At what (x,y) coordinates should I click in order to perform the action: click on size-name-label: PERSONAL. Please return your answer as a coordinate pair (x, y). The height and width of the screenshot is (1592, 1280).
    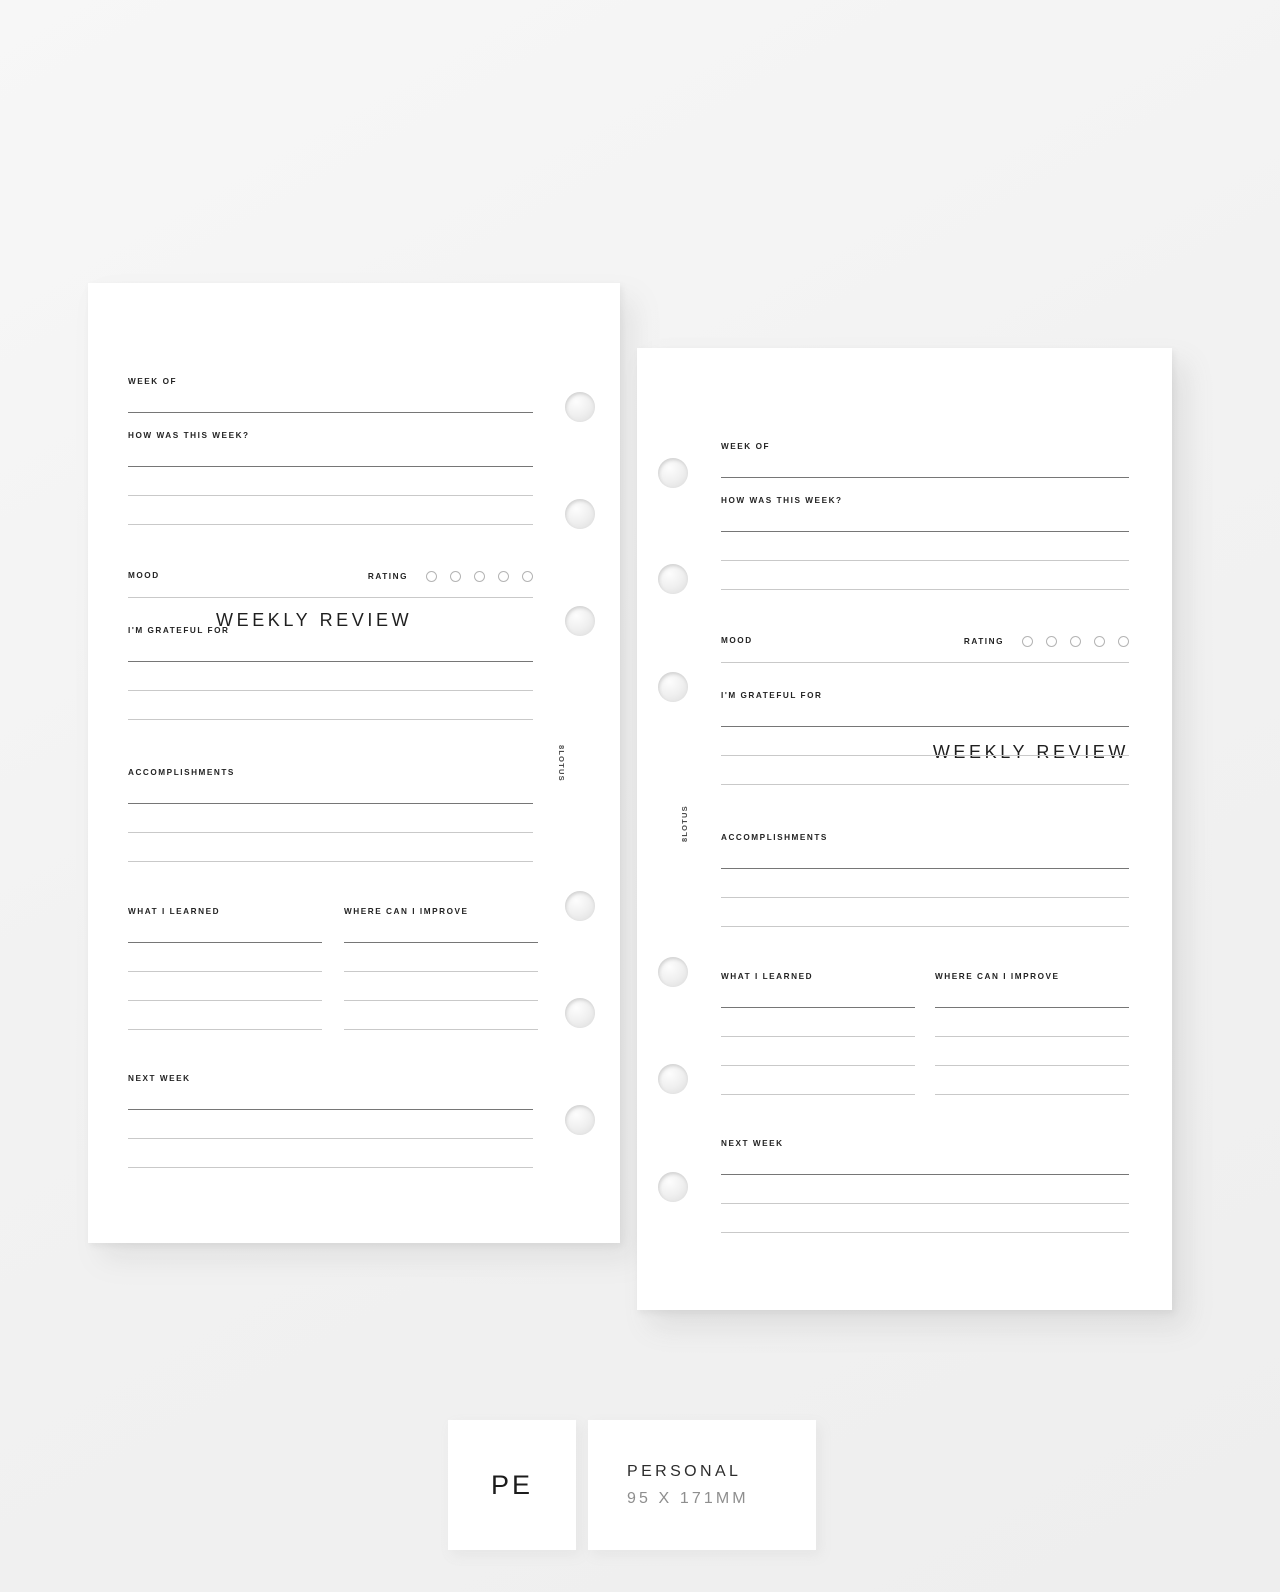
    Looking at the image, I should click on (684, 1471).